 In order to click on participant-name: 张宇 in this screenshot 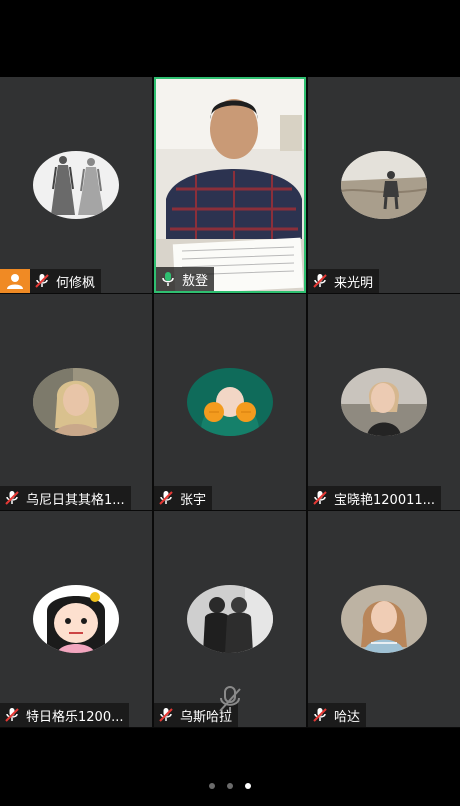, I will do `click(193, 500)`.